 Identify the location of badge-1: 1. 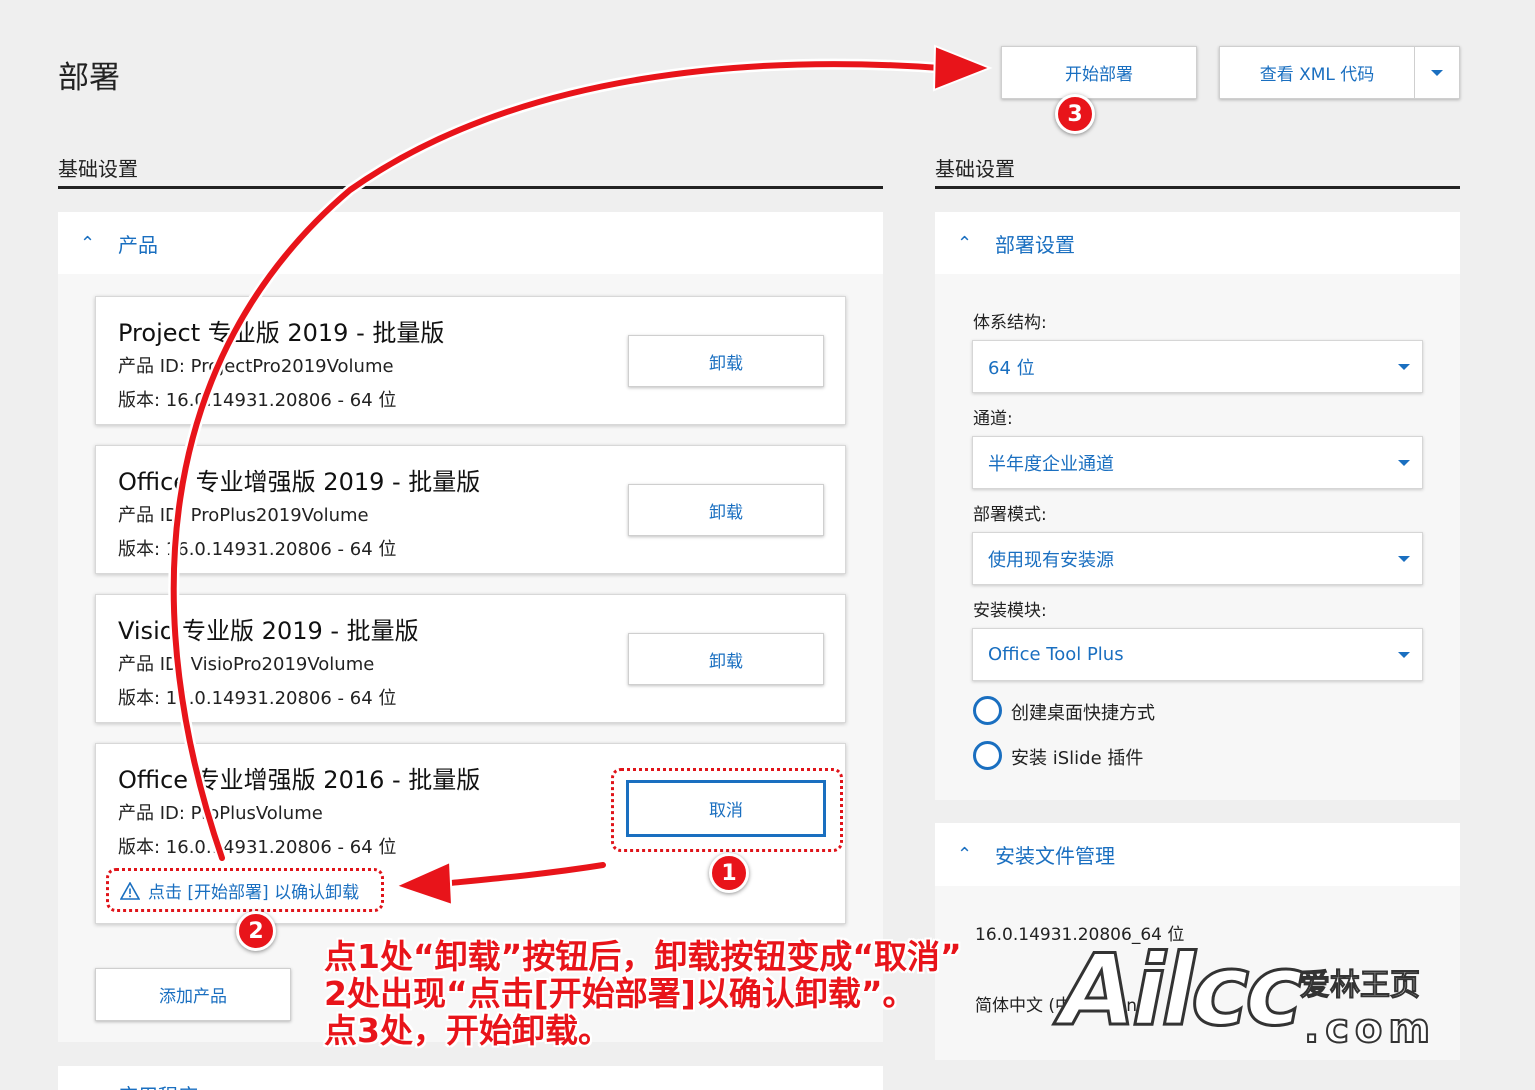
(729, 873).